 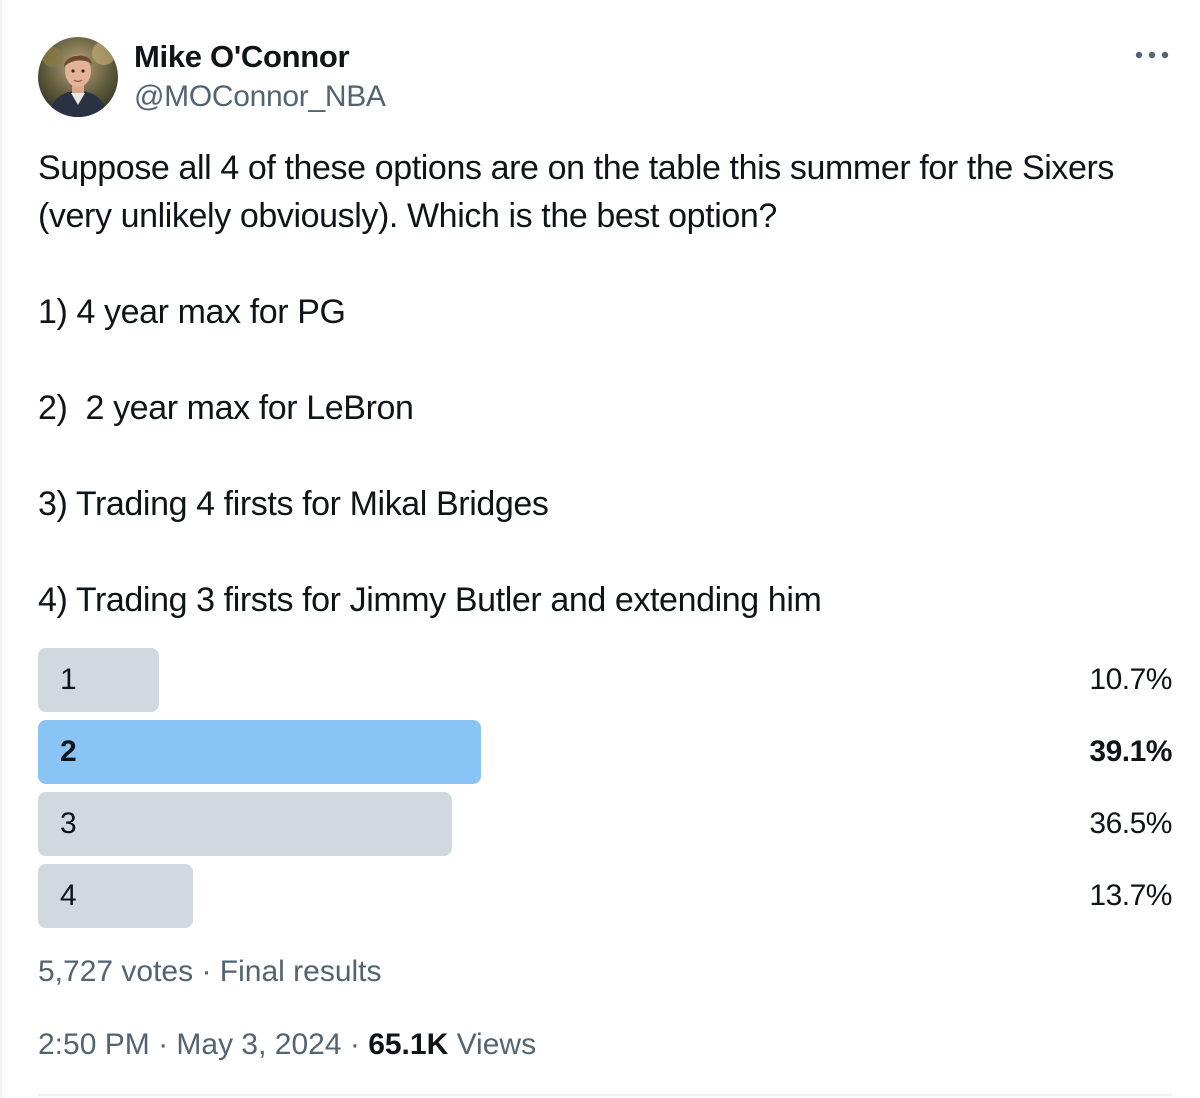 I want to click on tweet-time: 2:50 PM, so click(x=94, y=1044).